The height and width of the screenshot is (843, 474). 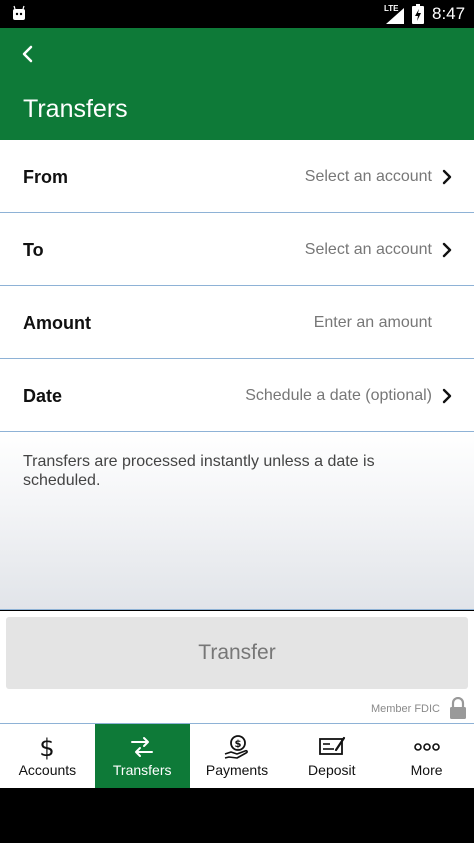 What do you see at coordinates (331, 745) in the screenshot?
I see `check-deposit-icon` at bounding box center [331, 745].